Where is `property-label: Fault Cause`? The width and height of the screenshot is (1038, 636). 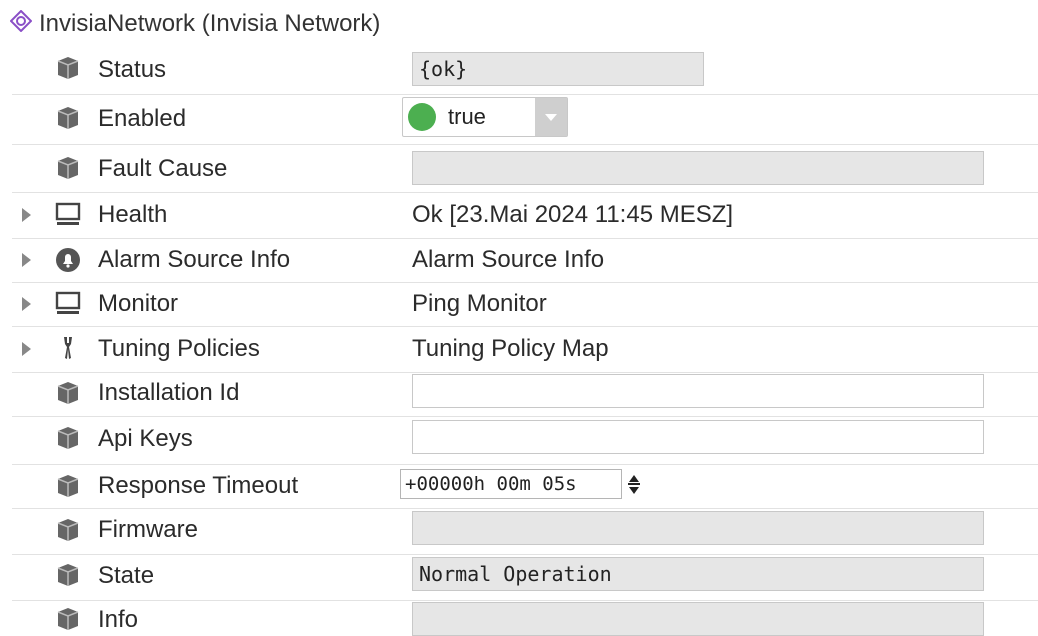 property-label: Fault Cause is located at coordinates (163, 168).